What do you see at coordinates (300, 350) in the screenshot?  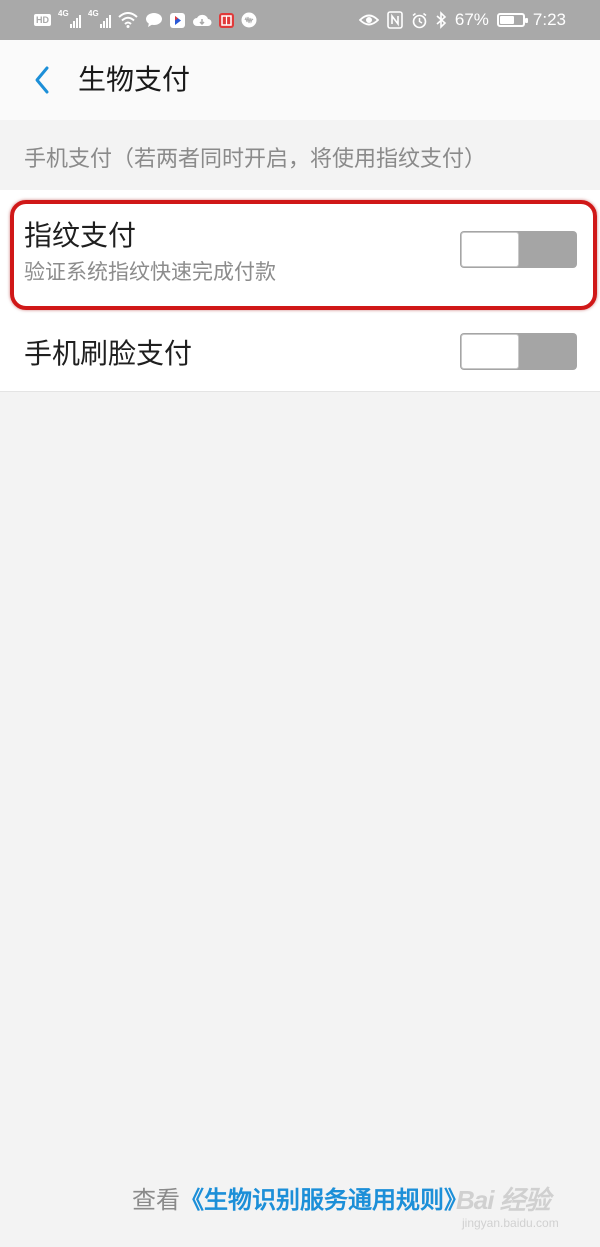 I see `setting-row-face-pay: 手机刷脸支付` at bounding box center [300, 350].